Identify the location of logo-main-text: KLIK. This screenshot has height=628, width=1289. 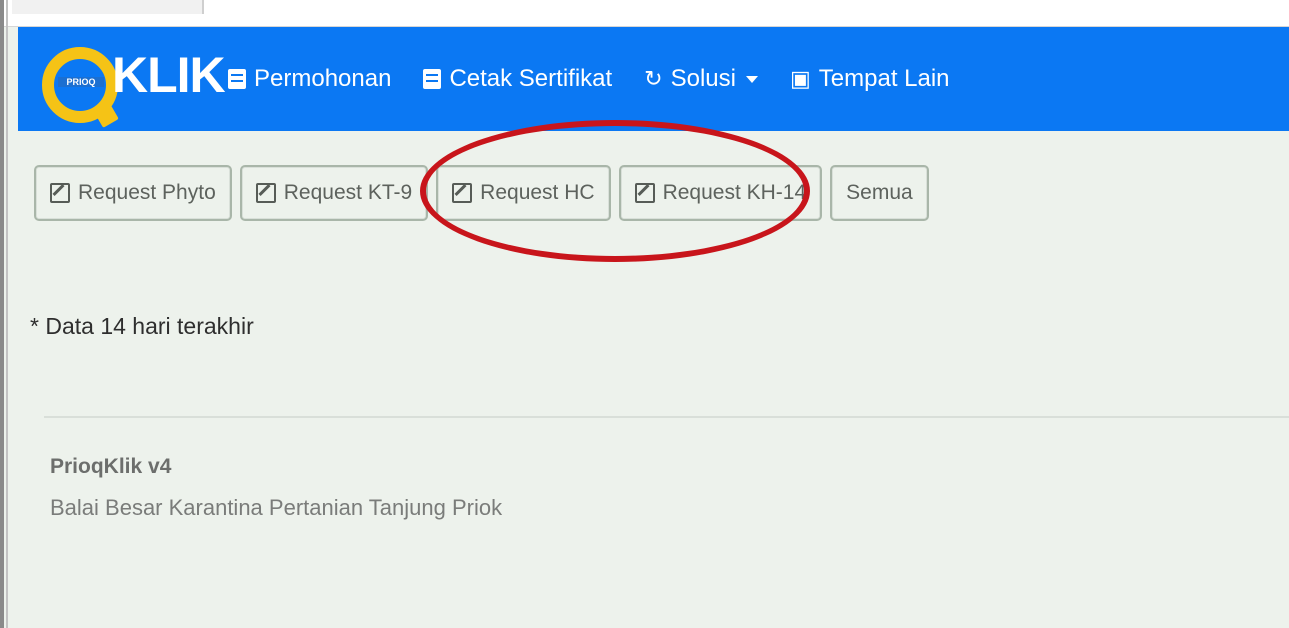
(169, 75).